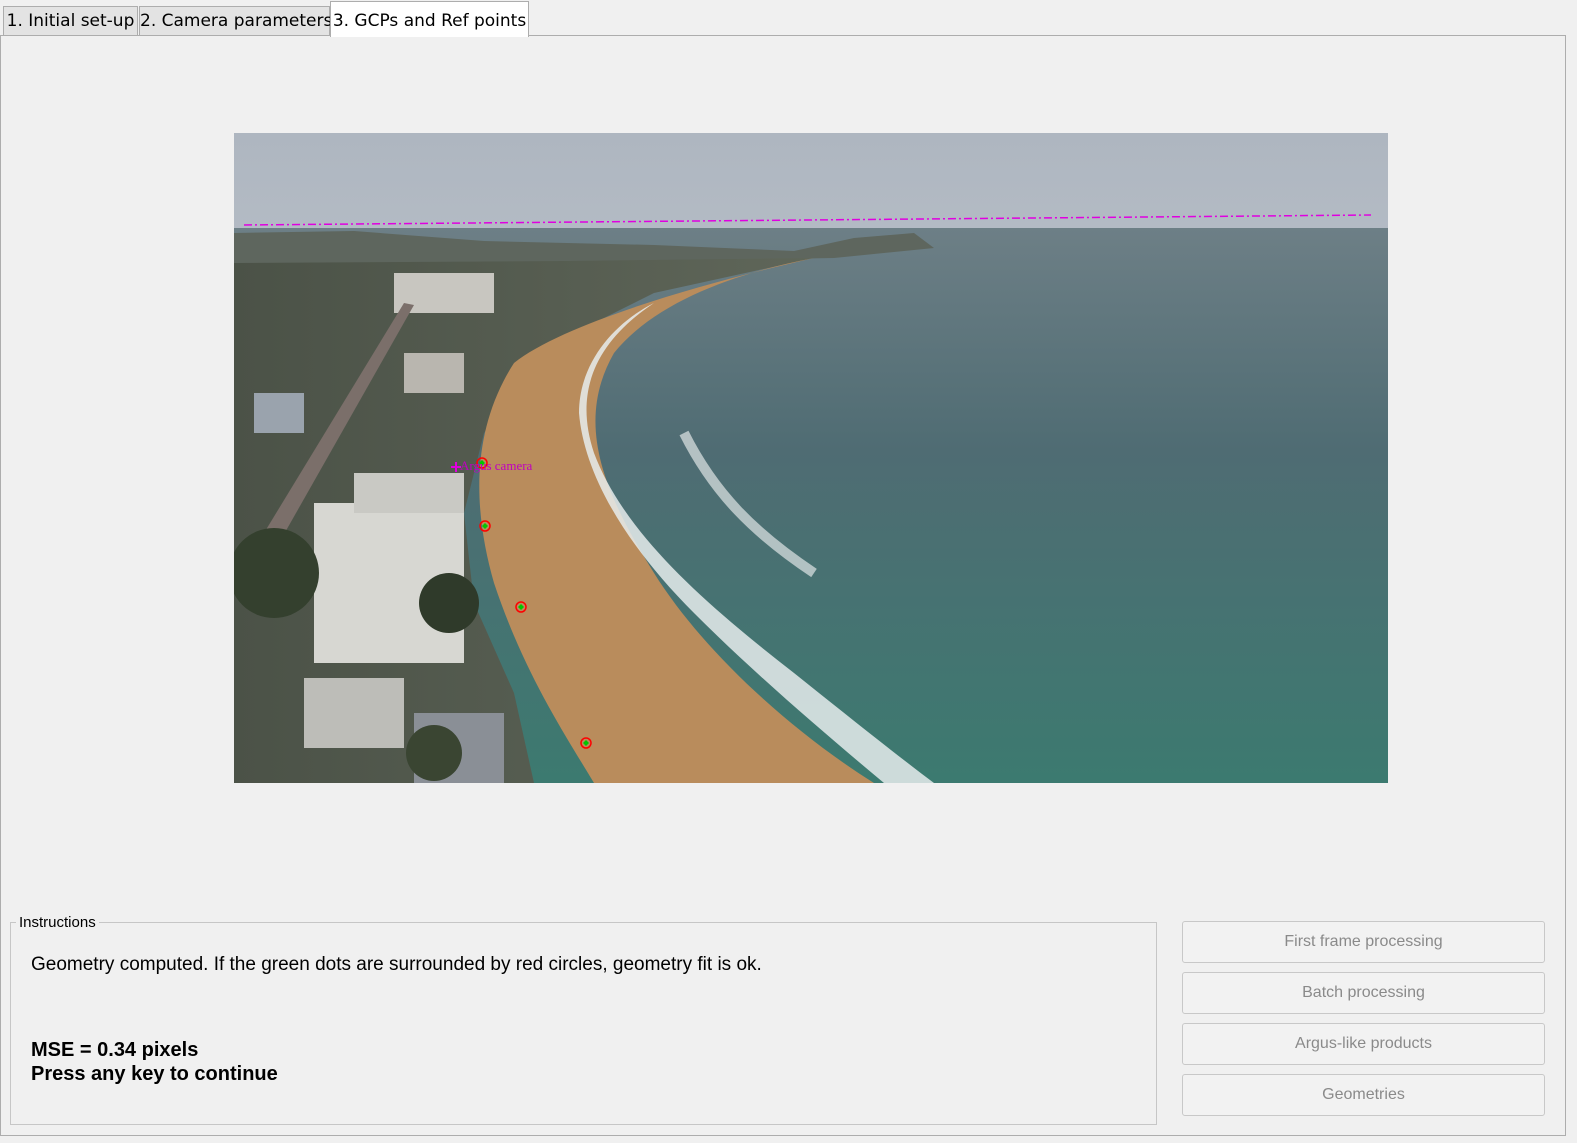  What do you see at coordinates (1363, 1044) in the screenshot?
I see `argus-like-products-button: Argus-like products` at bounding box center [1363, 1044].